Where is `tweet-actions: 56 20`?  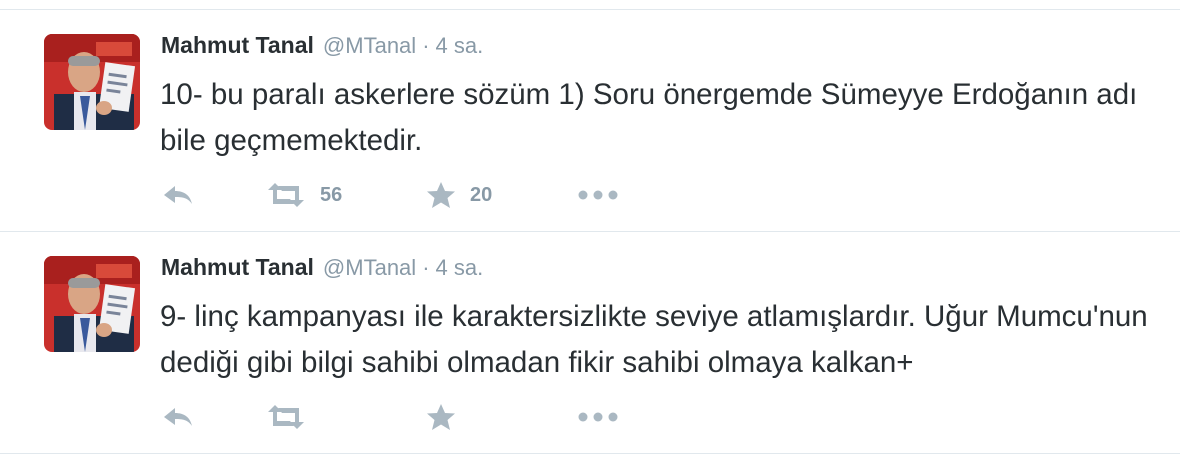 tweet-actions: 56 20 is located at coordinates (390, 195).